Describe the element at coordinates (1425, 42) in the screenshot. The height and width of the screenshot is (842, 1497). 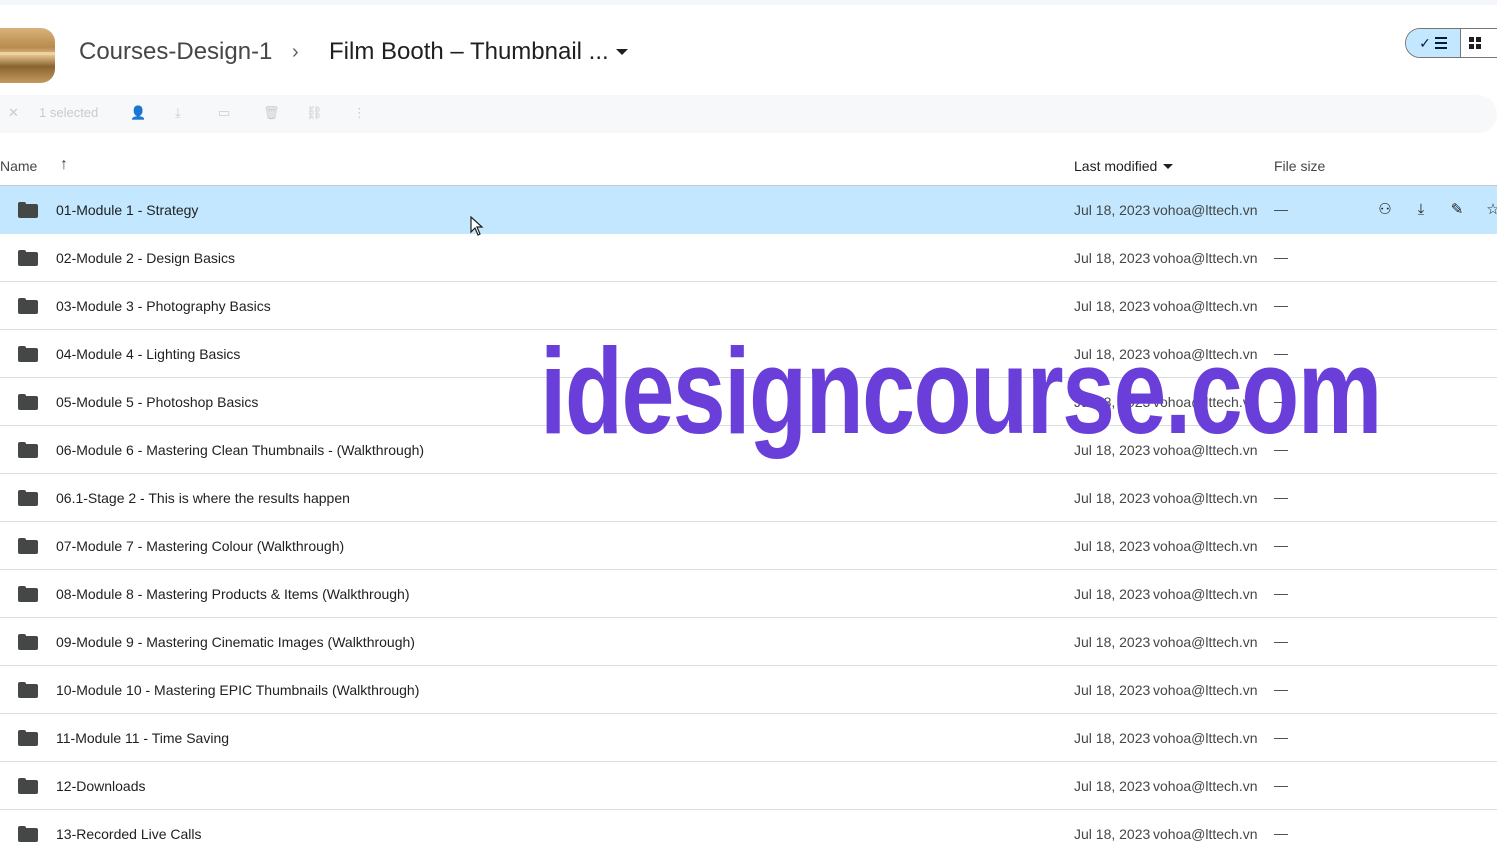
I see `check-icon: ✓` at that location.